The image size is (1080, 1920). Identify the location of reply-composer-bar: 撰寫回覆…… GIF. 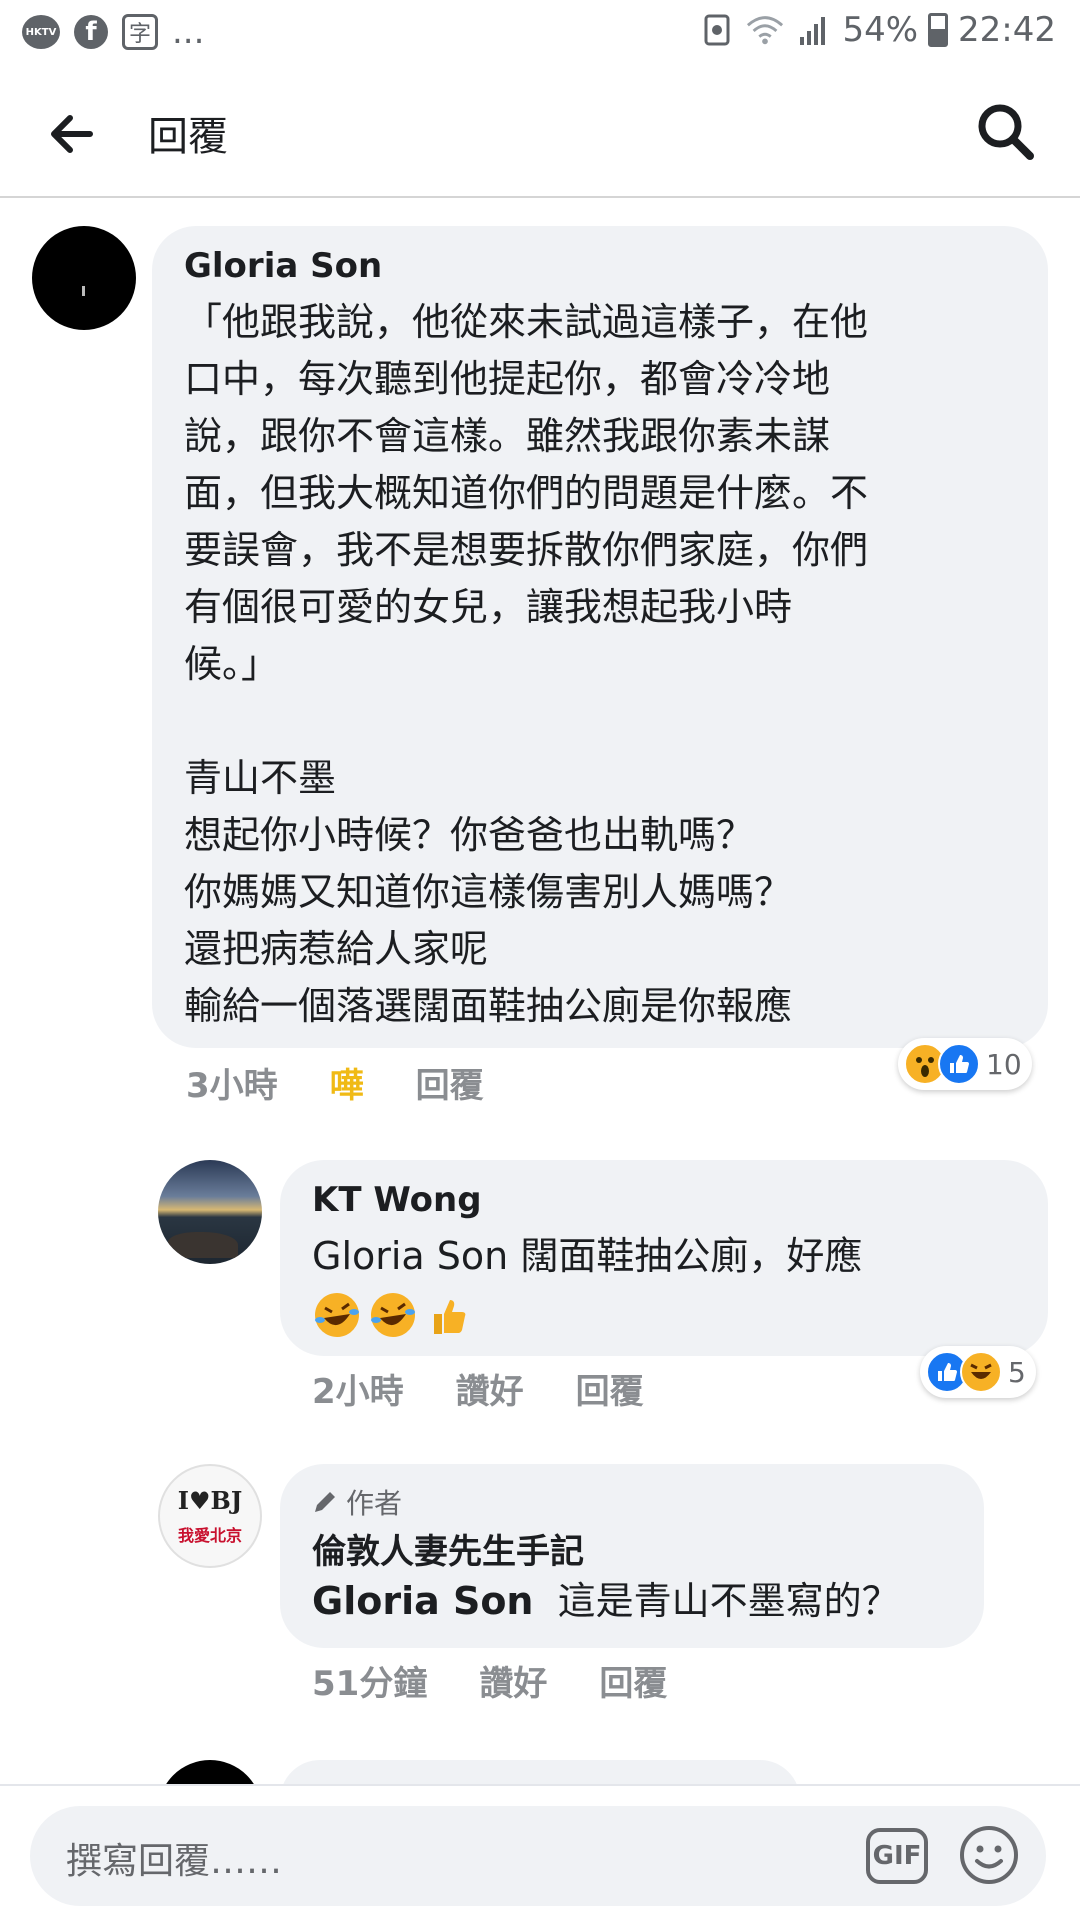
(540, 1852).